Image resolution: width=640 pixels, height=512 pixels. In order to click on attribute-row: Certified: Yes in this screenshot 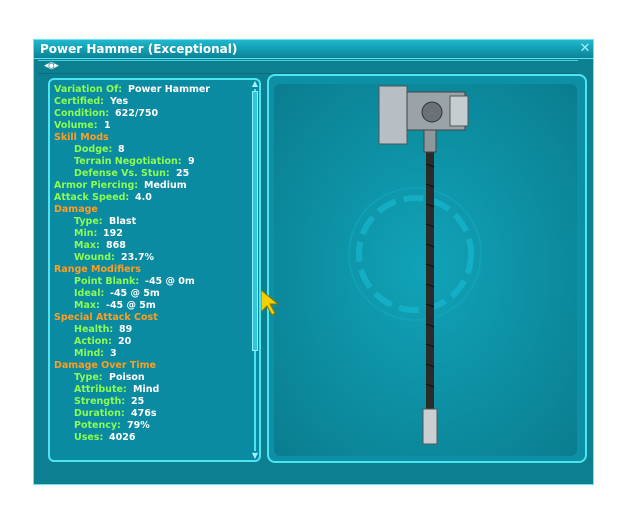, I will do `click(118, 102)`.